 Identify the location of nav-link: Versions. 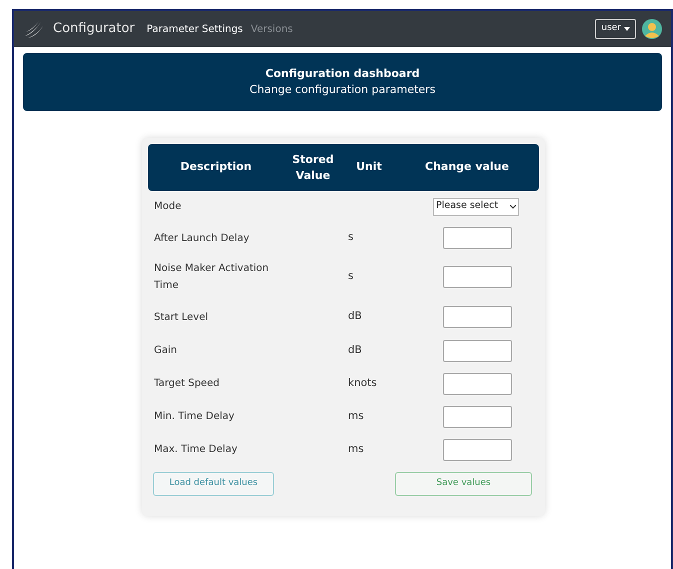
(271, 29).